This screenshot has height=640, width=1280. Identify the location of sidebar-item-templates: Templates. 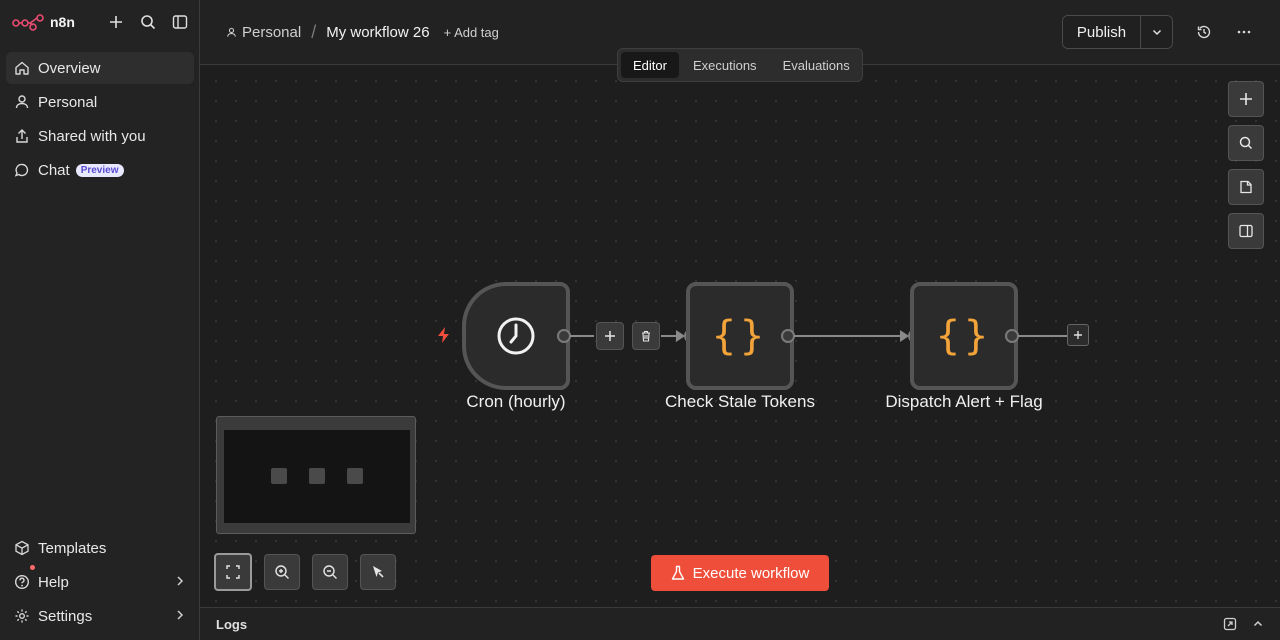
(100, 548).